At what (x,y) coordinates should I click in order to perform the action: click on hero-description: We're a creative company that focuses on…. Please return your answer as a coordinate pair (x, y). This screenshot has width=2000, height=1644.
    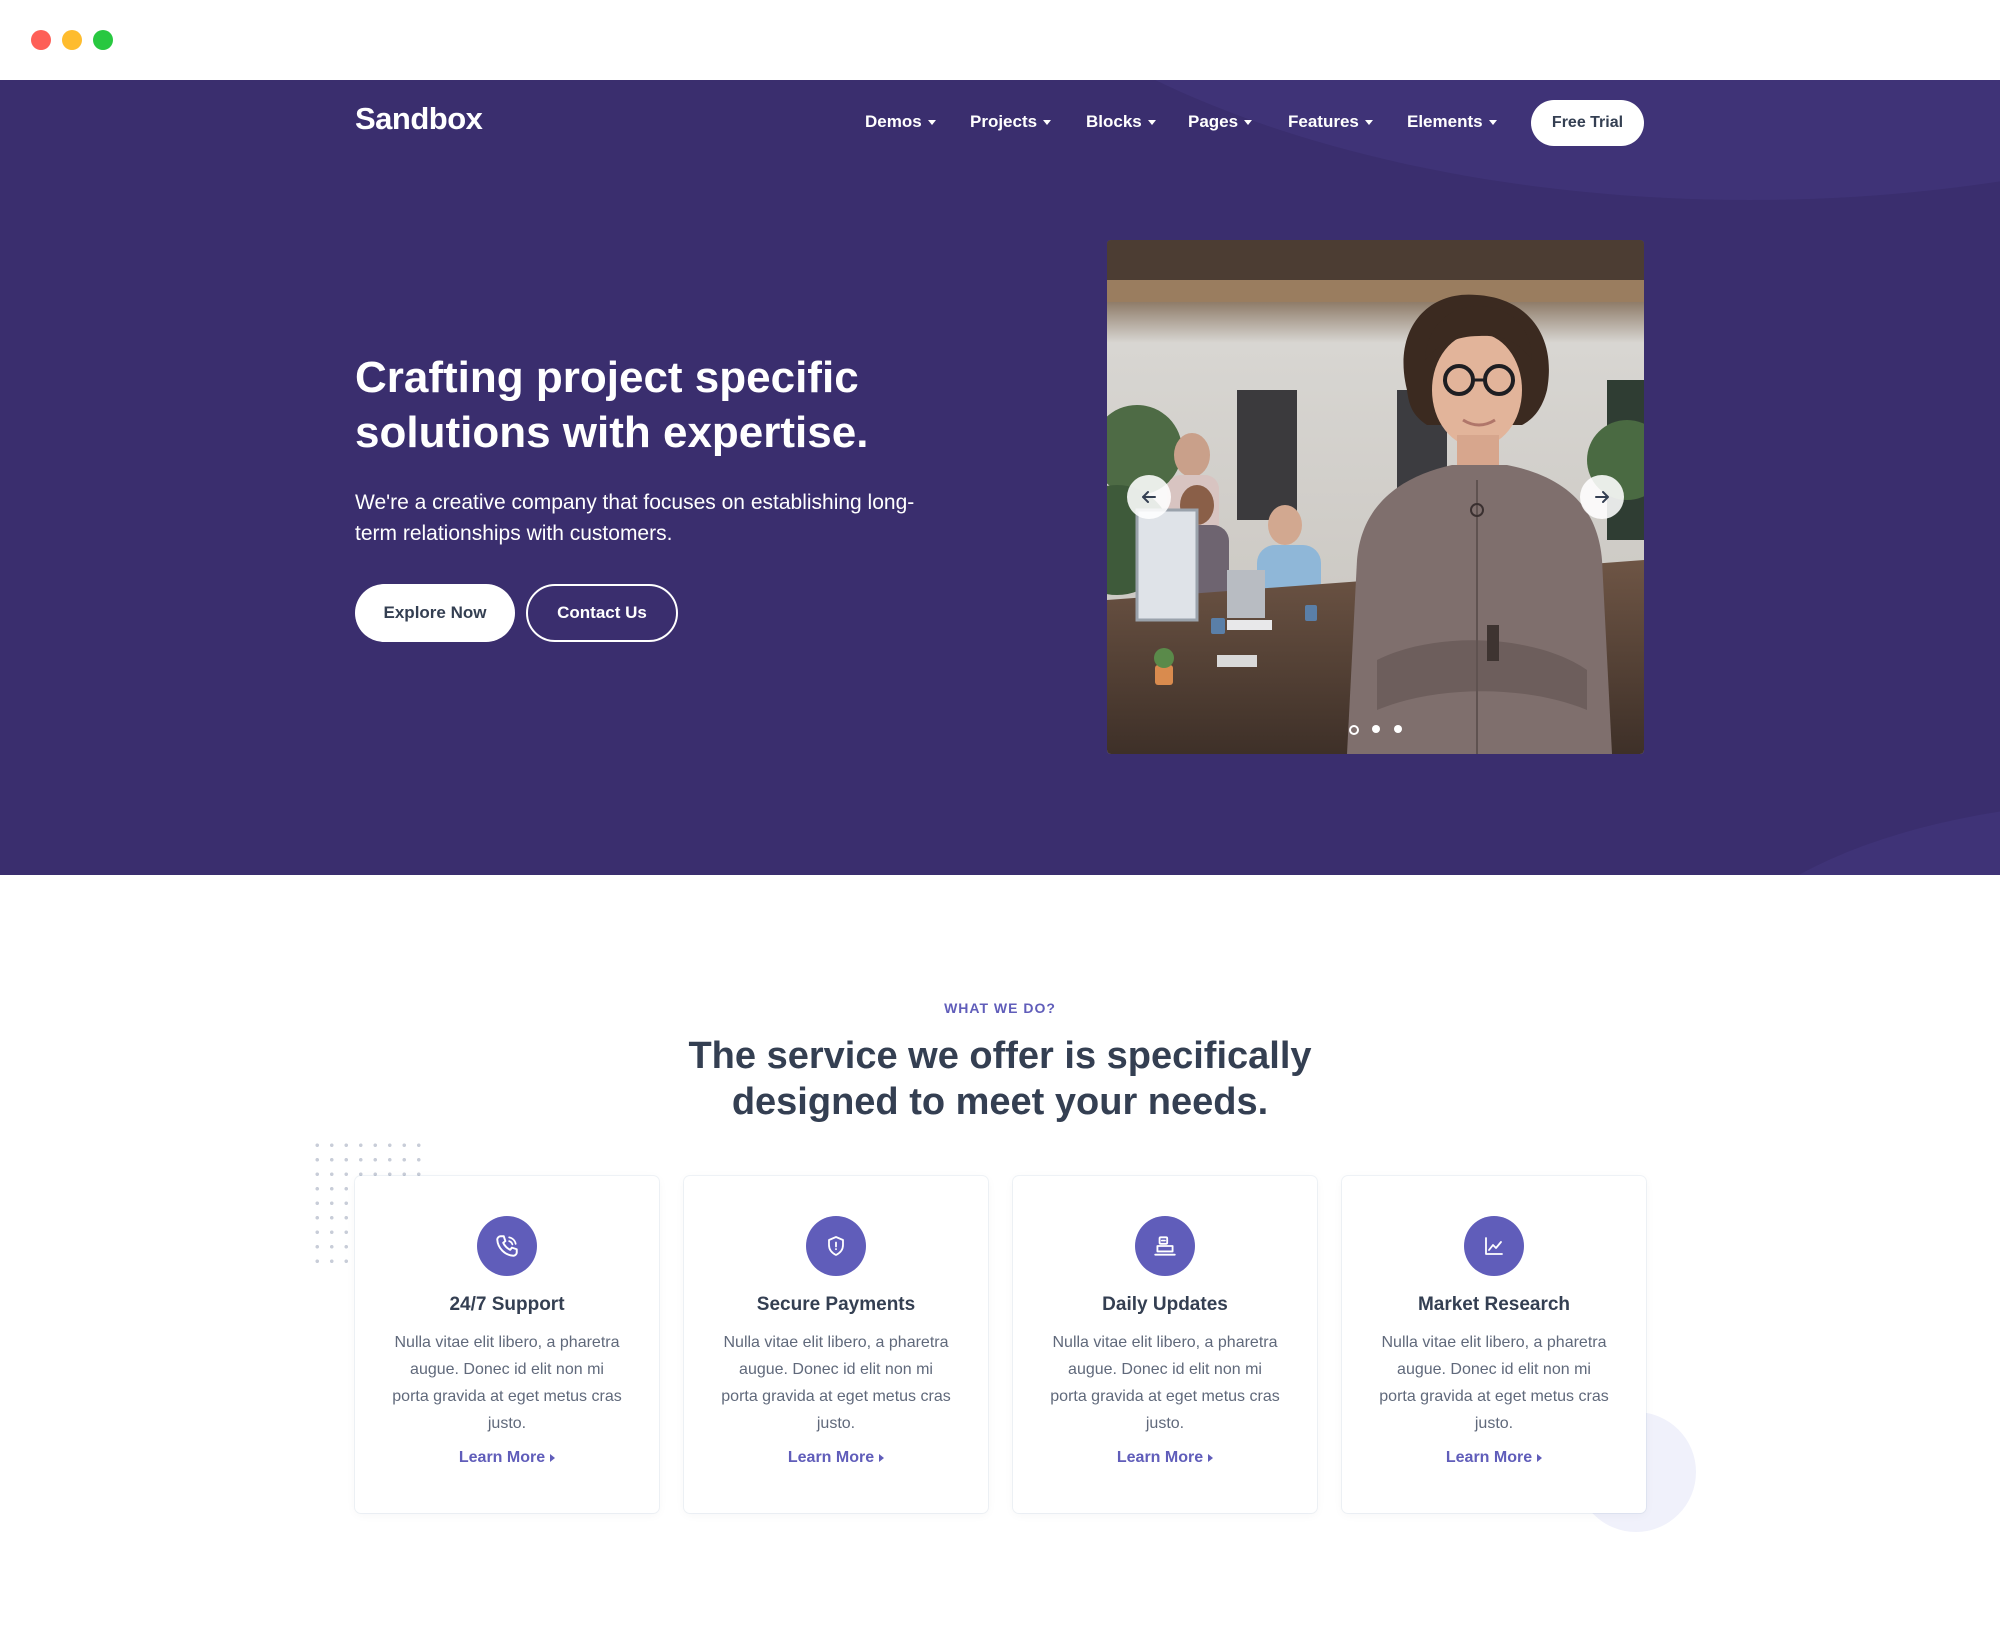
    Looking at the image, I should click on (635, 518).